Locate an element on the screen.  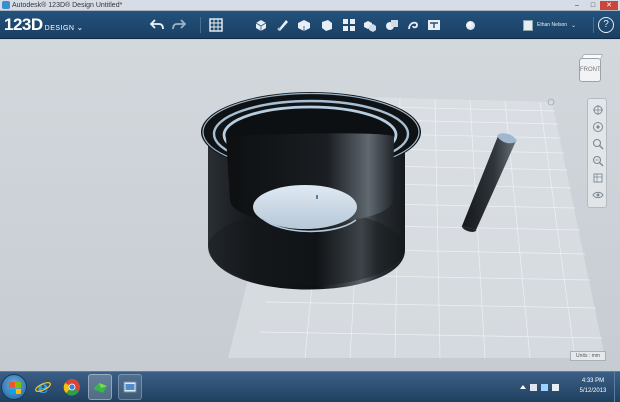
redo-icon is located at coordinates (179, 25).